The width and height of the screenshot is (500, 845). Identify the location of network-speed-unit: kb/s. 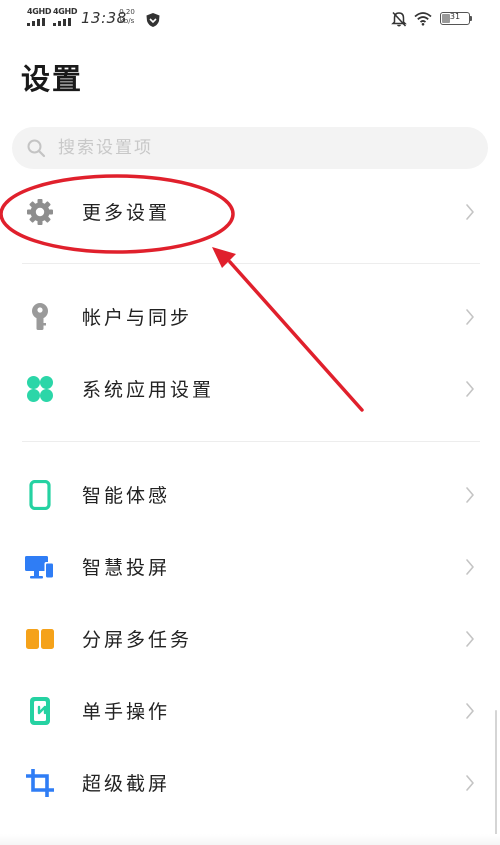
(127, 21).